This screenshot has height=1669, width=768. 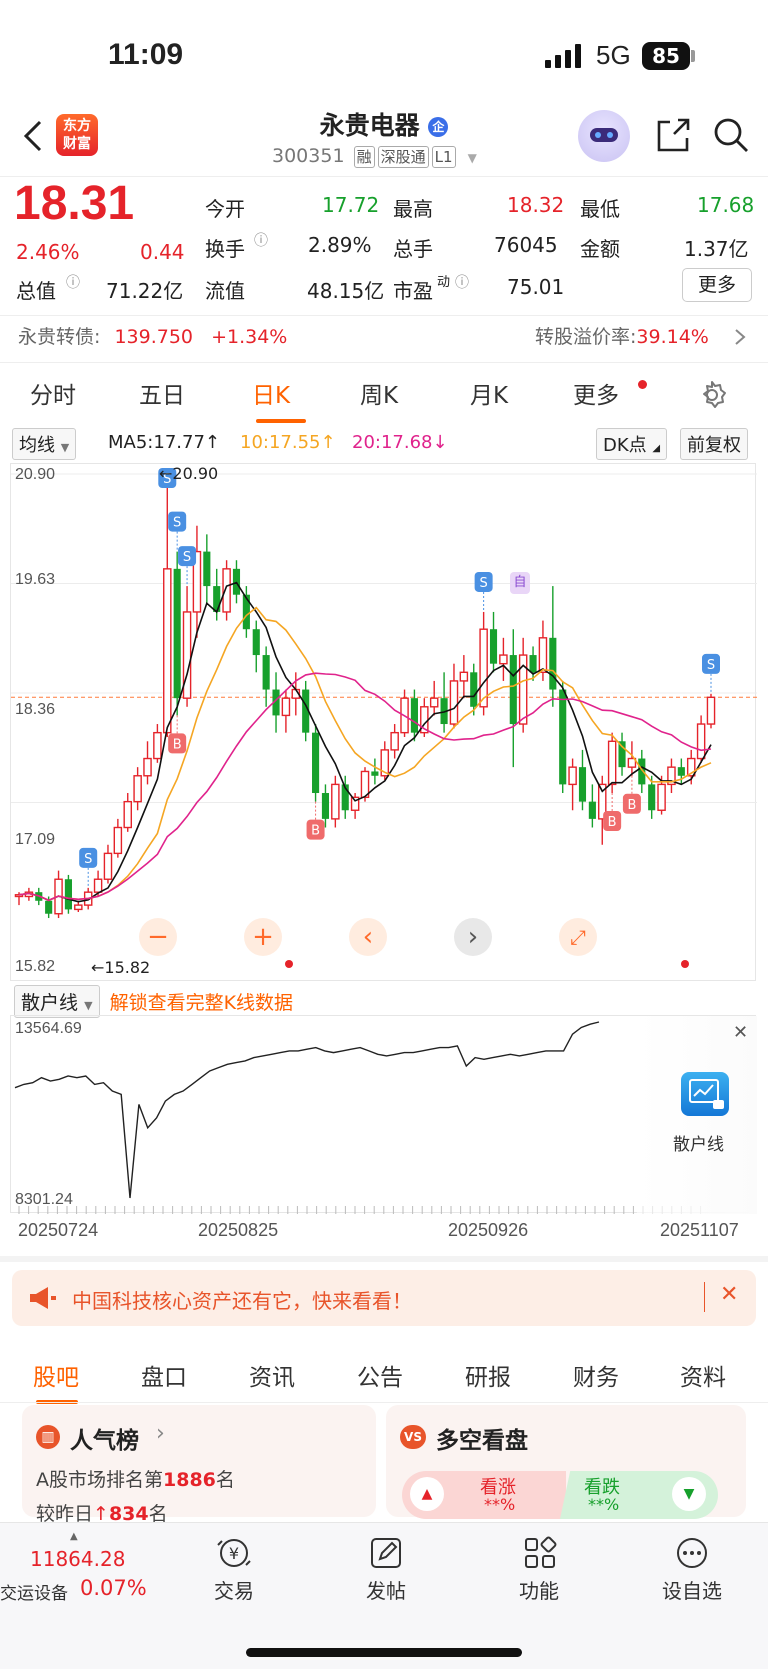 What do you see at coordinates (44, 444) in the screenshot?
I see `indicator-select: 均线 ▼` at bounding box center [44, 444].